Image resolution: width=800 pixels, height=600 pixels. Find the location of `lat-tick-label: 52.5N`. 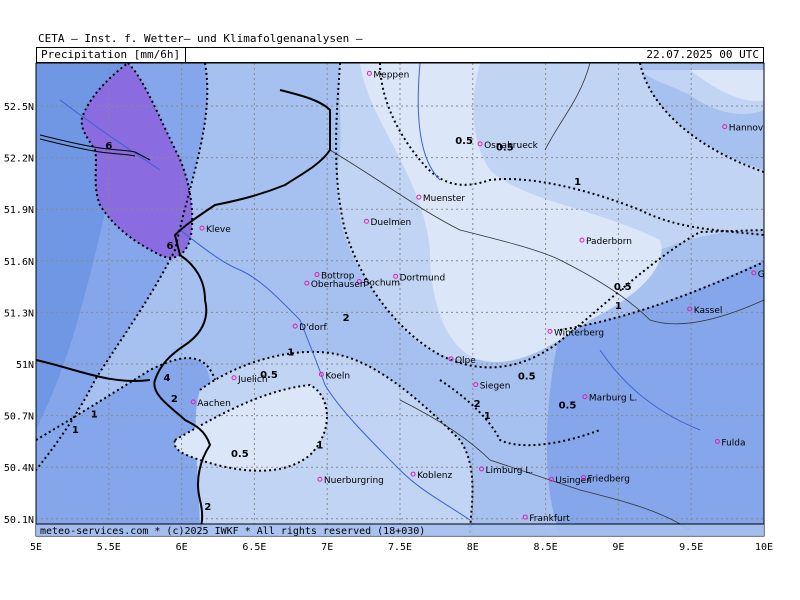

lat-tick-label: 52.5N is located at coordinates (19, 107).